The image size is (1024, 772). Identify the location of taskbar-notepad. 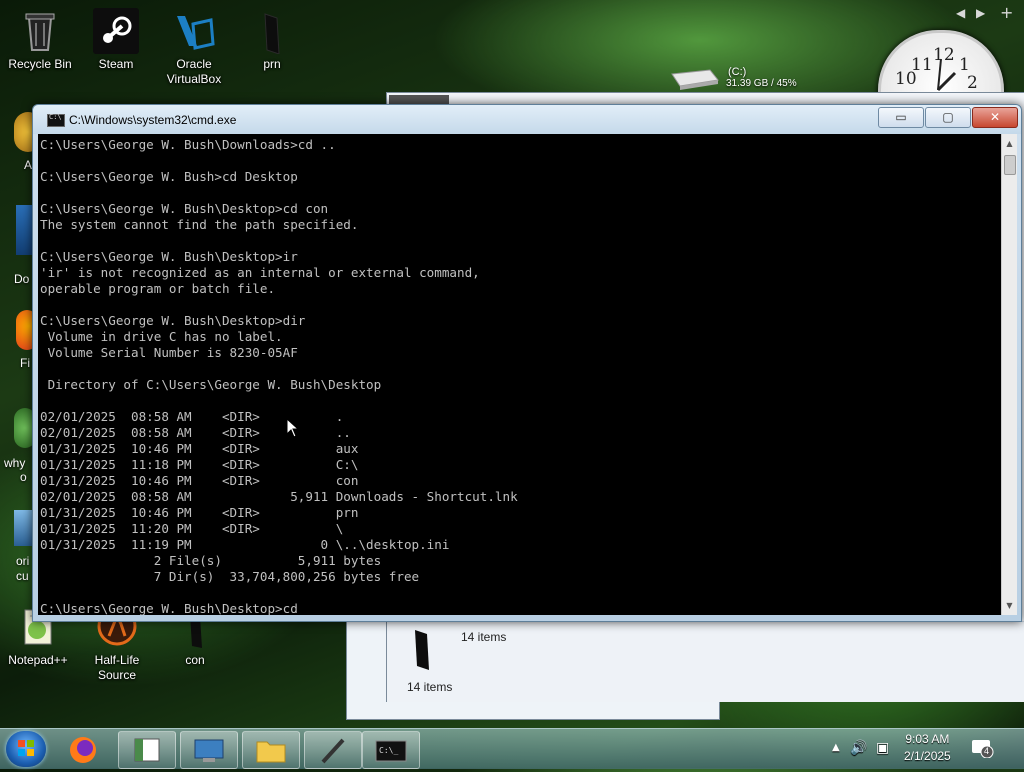
(333, 750).